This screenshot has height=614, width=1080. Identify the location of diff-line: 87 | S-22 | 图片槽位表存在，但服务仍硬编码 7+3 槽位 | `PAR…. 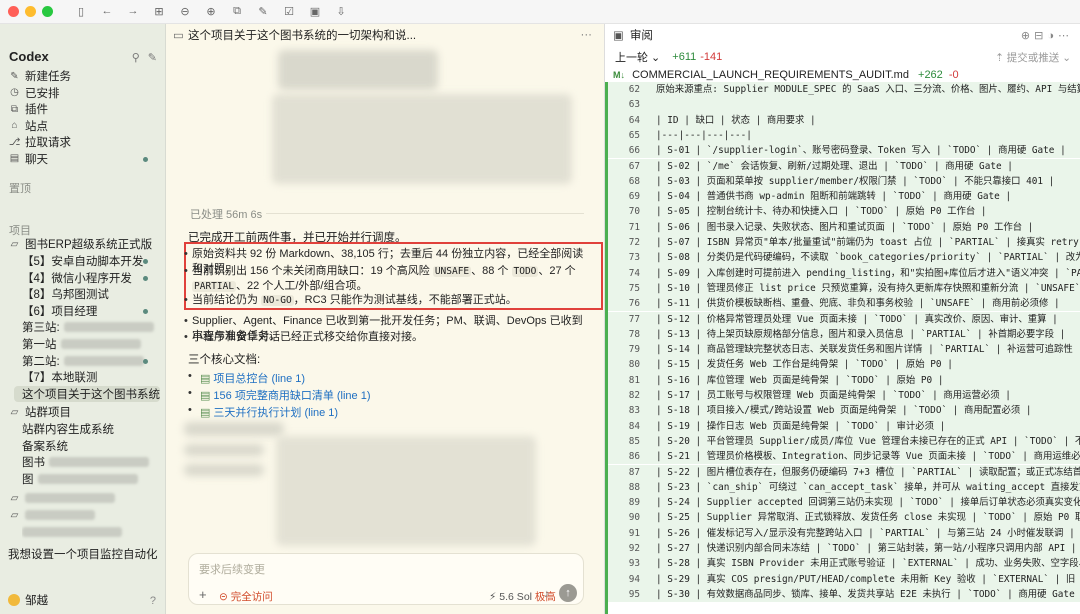
(844, 472).